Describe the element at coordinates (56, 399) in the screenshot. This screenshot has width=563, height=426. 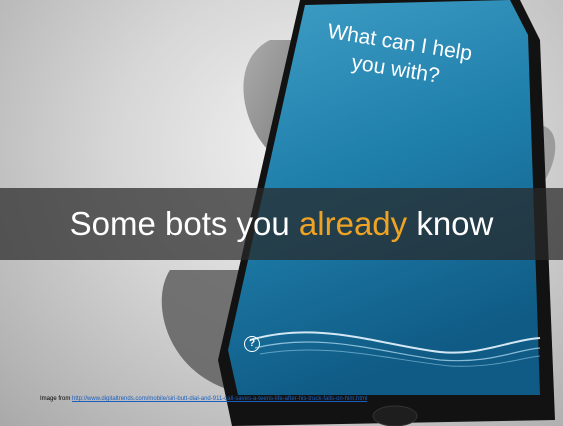
I see `credit-prefix: Image from` at that location.